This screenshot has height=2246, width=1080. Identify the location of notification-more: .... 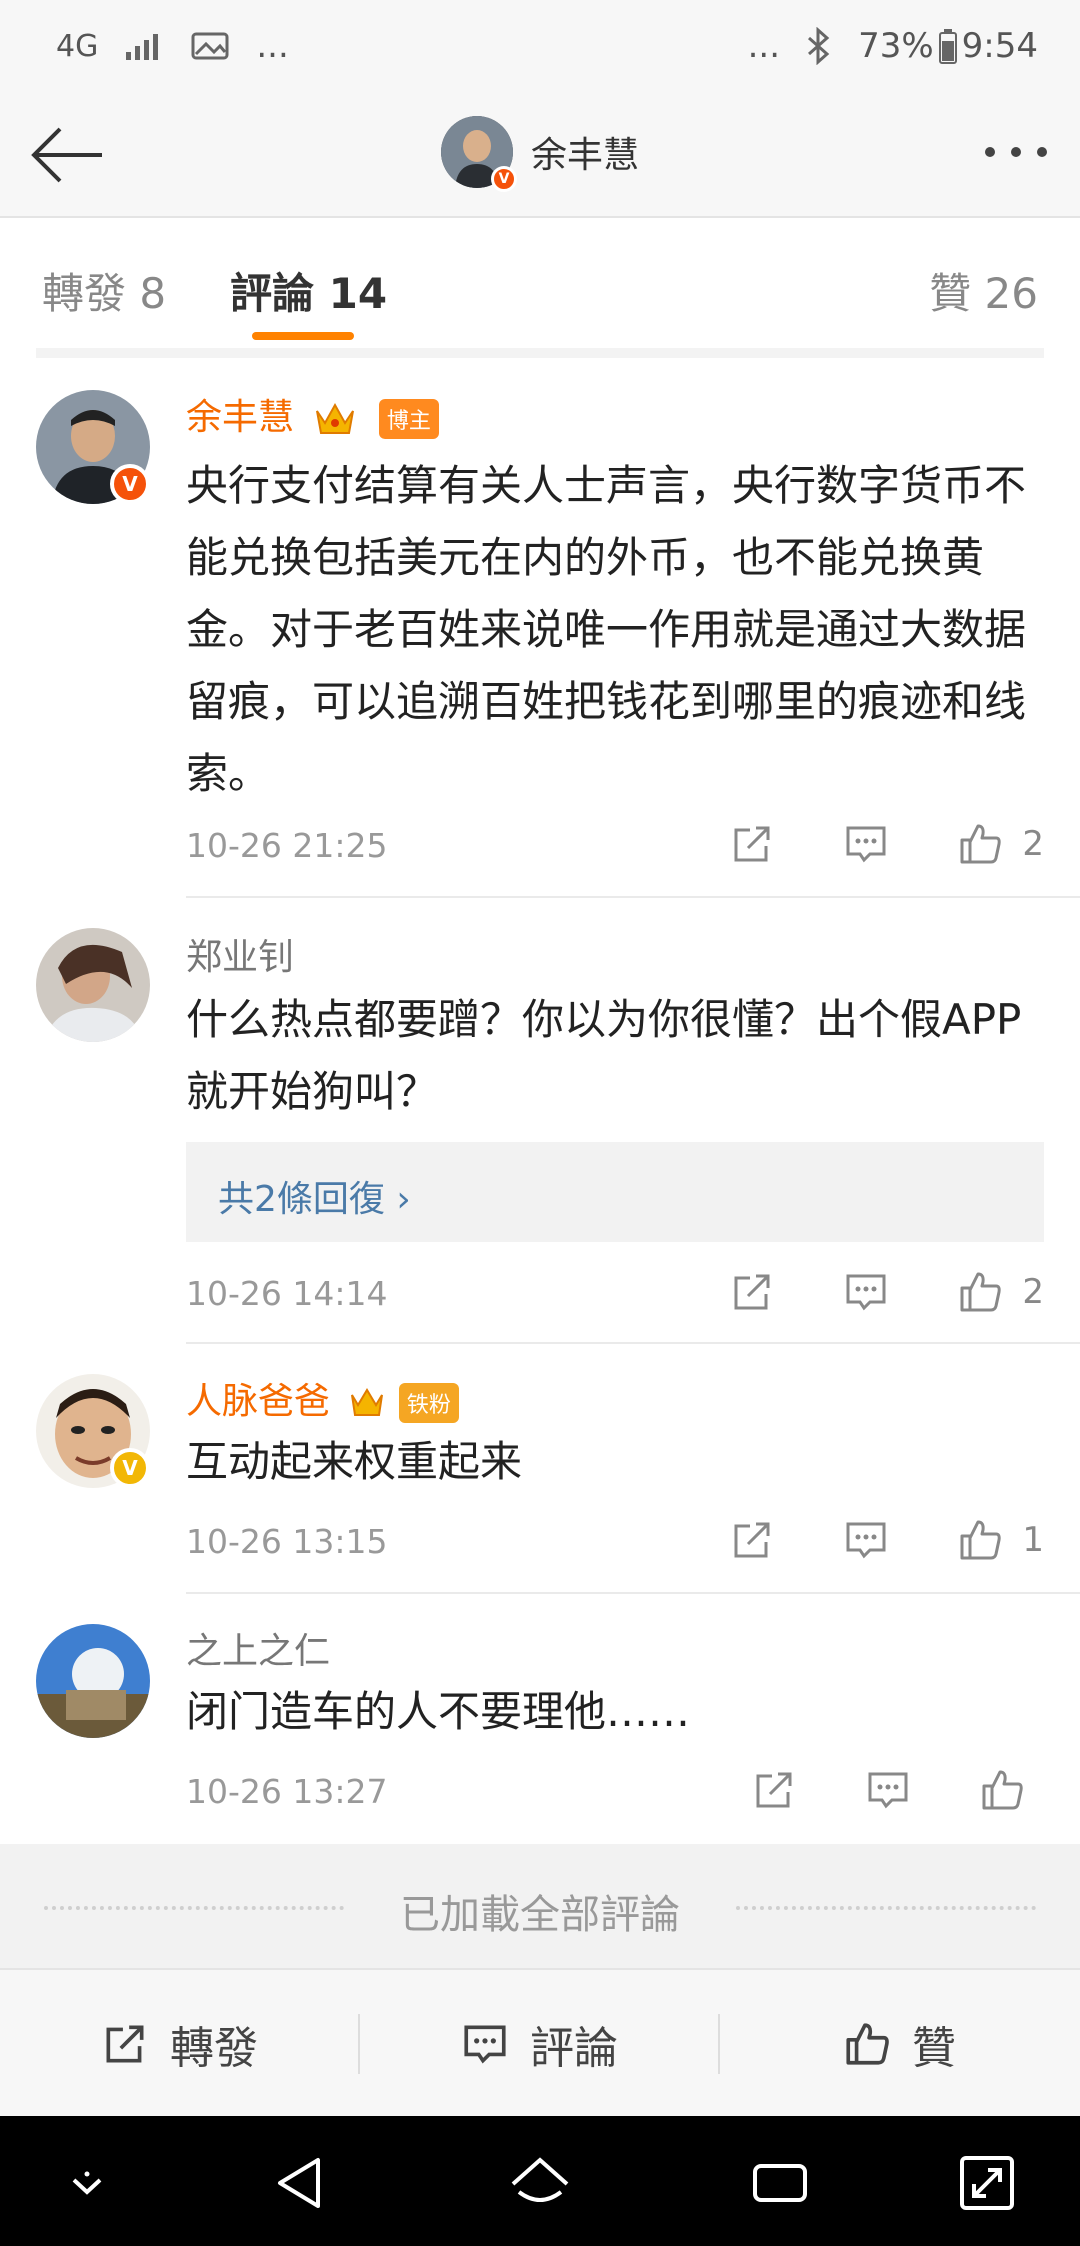
(272, 46).